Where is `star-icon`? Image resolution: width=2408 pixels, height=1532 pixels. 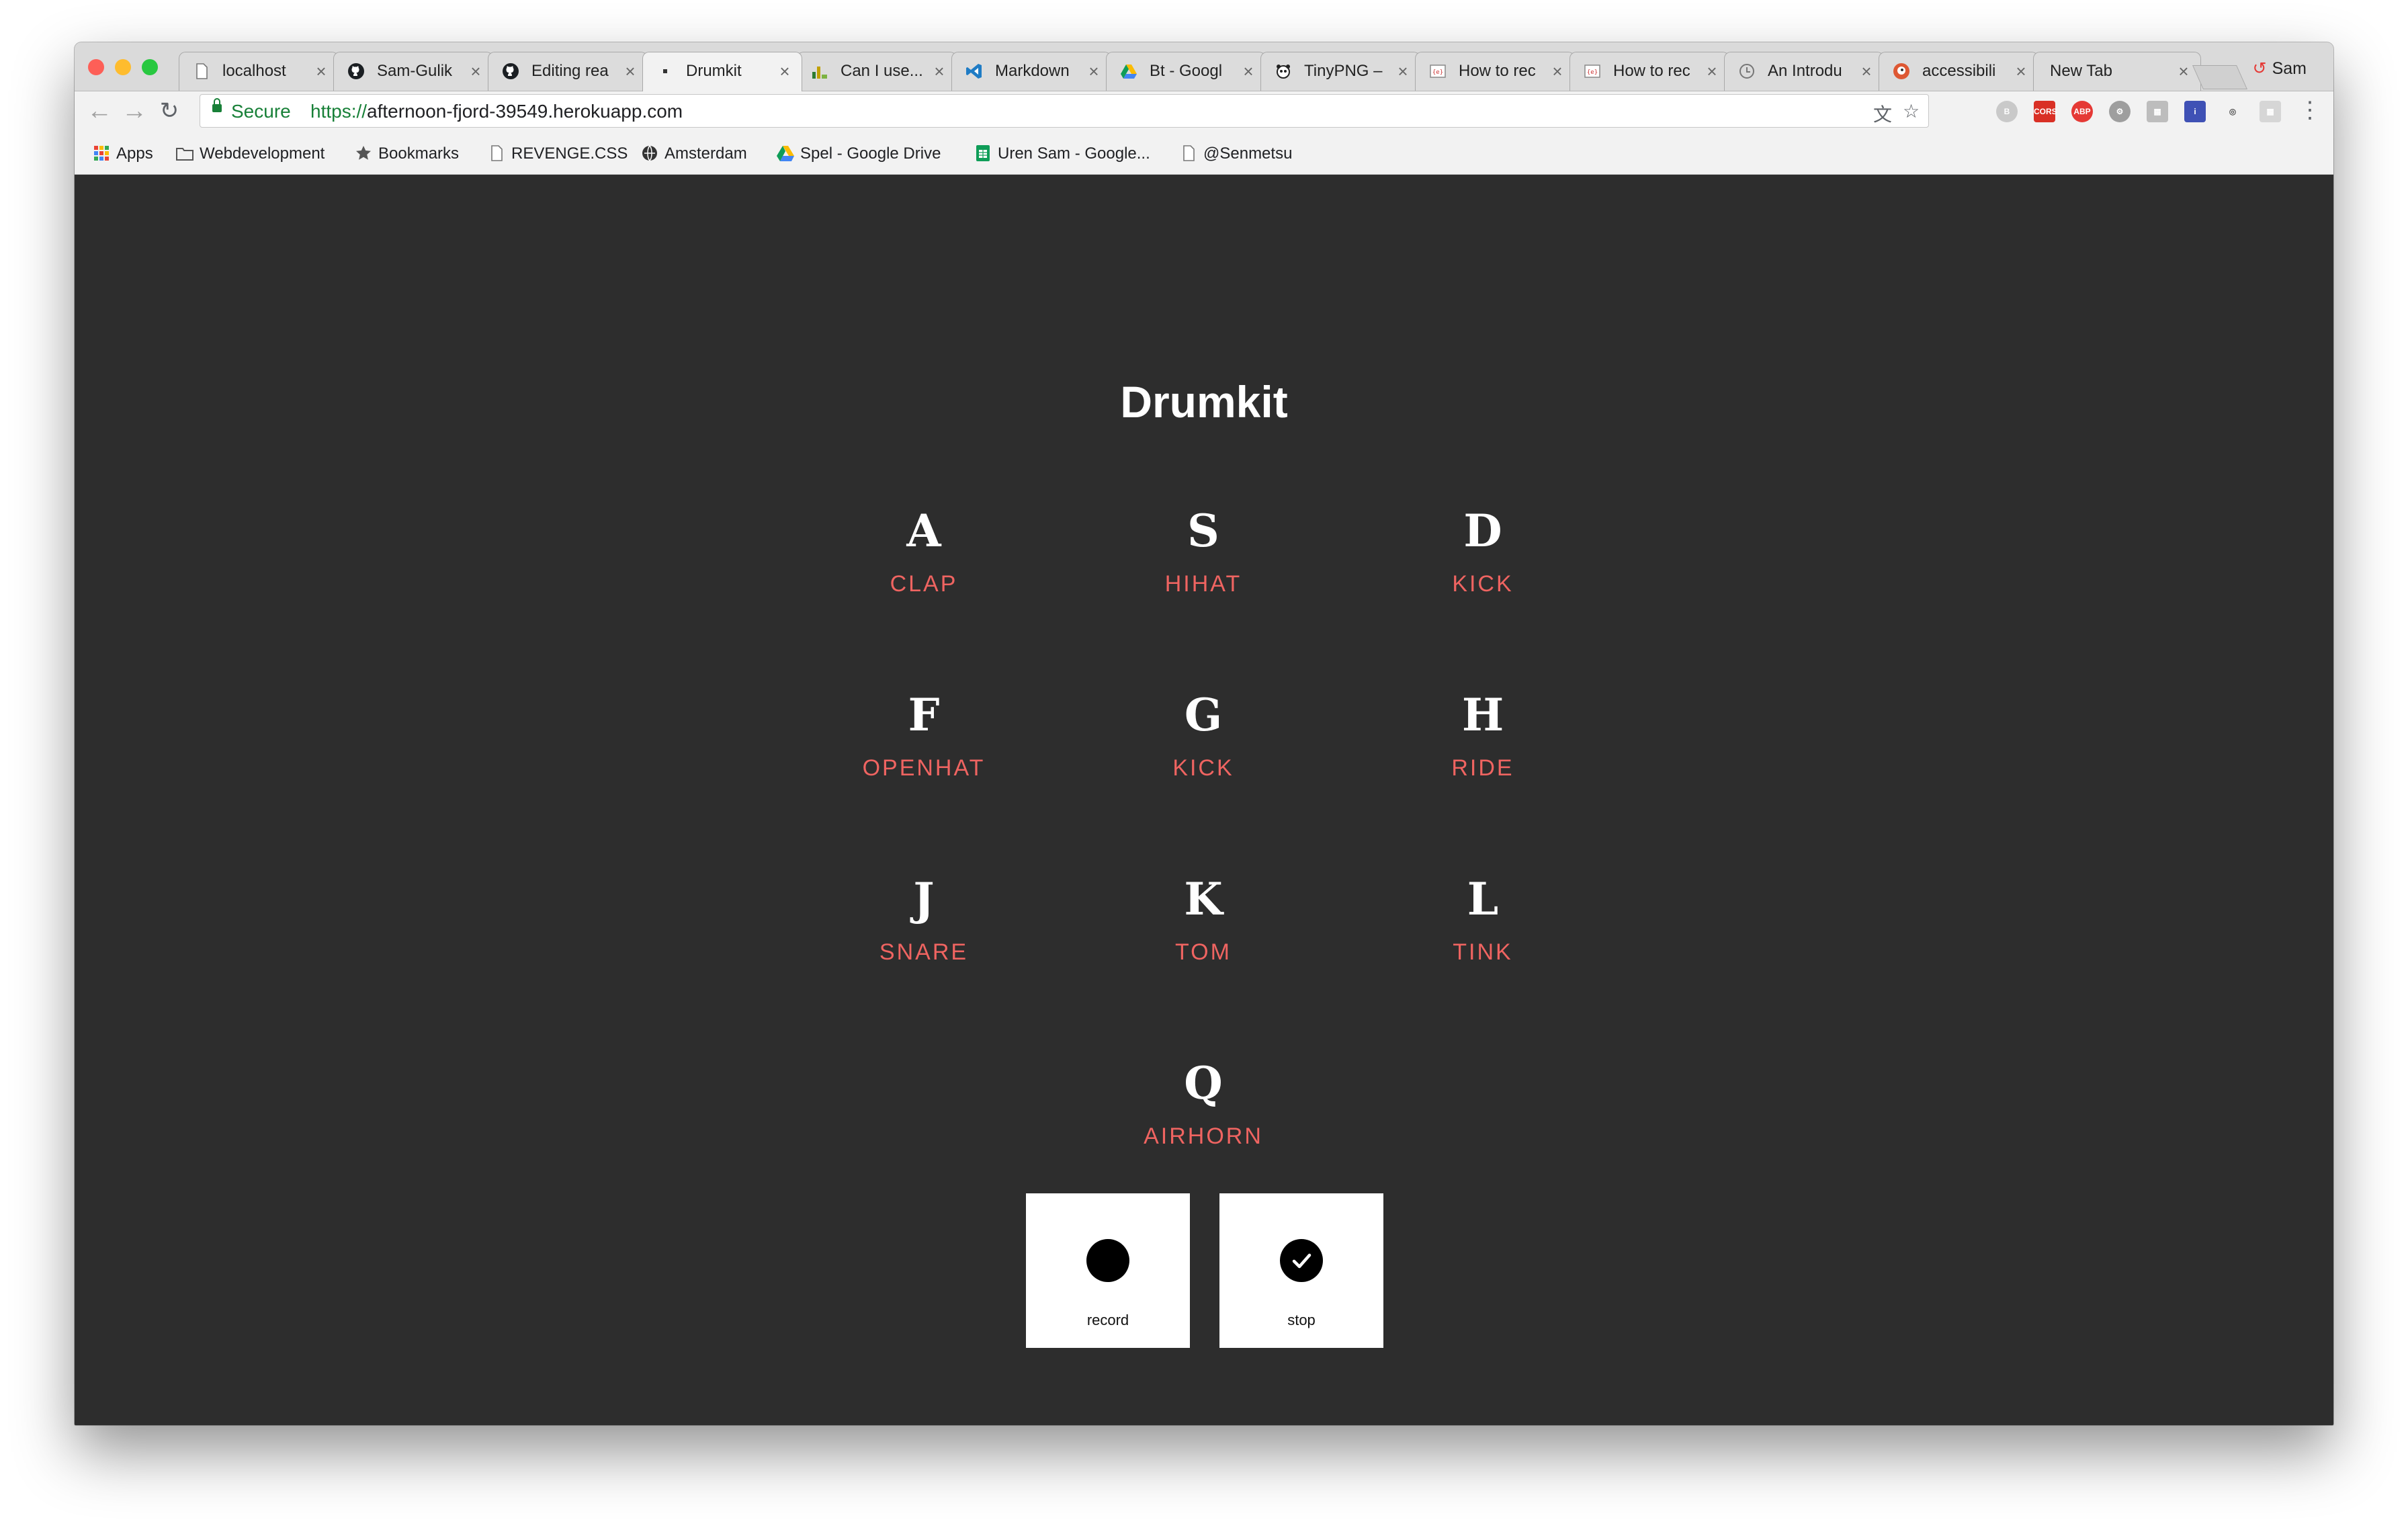
star-icon is located at coordinates (363, 153).